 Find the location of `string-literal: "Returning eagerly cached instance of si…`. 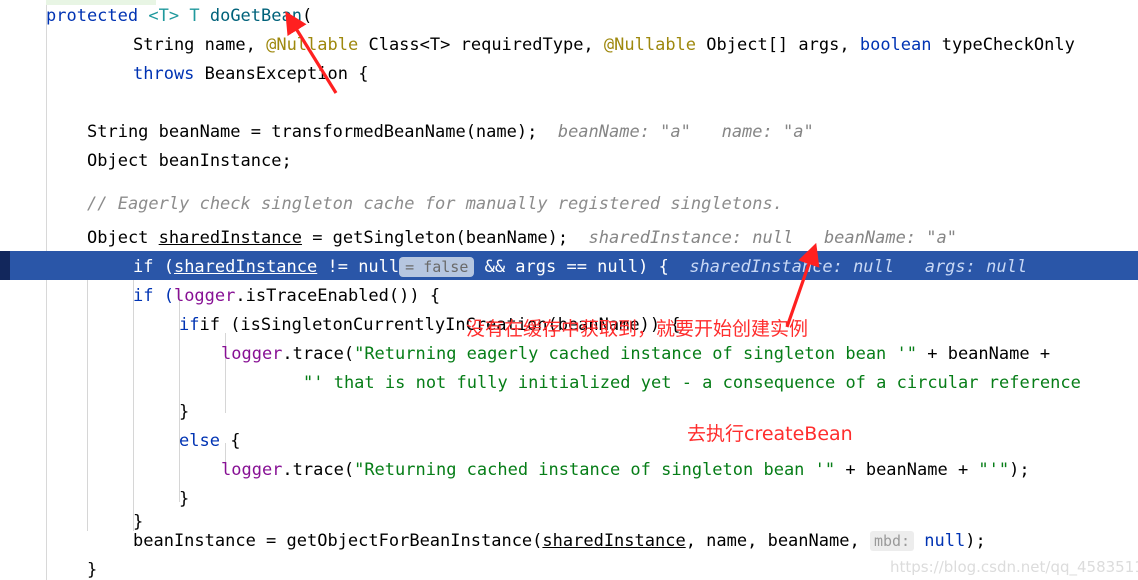

string-literal: "Returning eagerly cached instance of si… is located at coordinates (635, 354).